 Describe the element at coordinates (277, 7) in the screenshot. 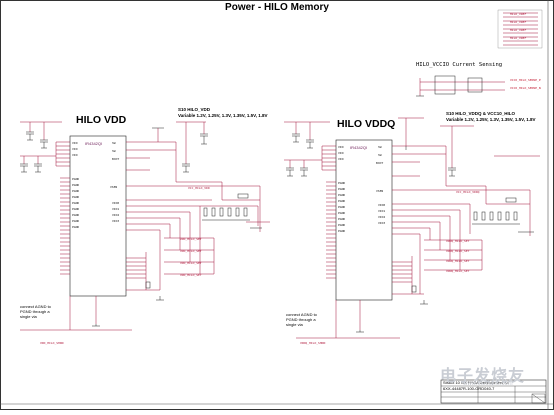

I see `sheet-title: Power - HILO Memory` at that location.